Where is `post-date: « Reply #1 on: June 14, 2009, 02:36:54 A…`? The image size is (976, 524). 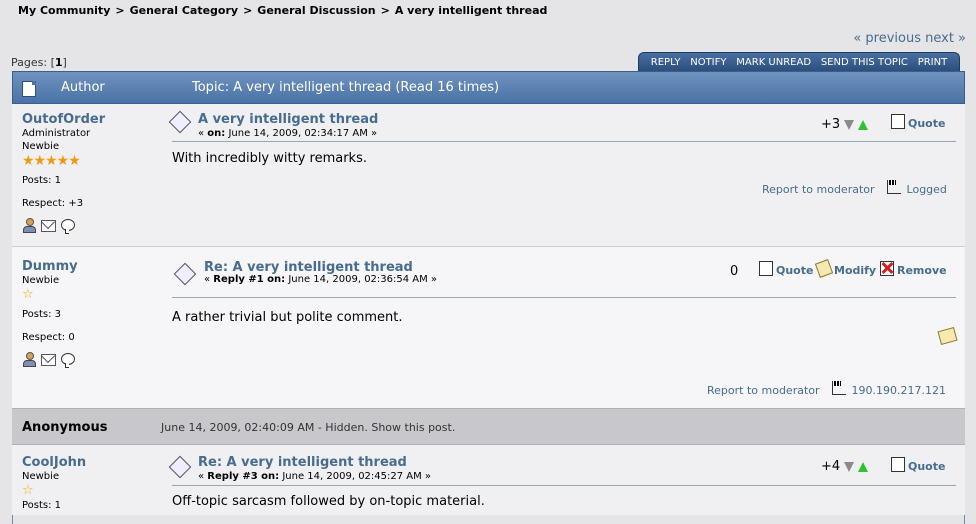
post-date: « Reply #1 on: June 14, 2009, 02:36:54 A… is located at coordinates (321, 279).